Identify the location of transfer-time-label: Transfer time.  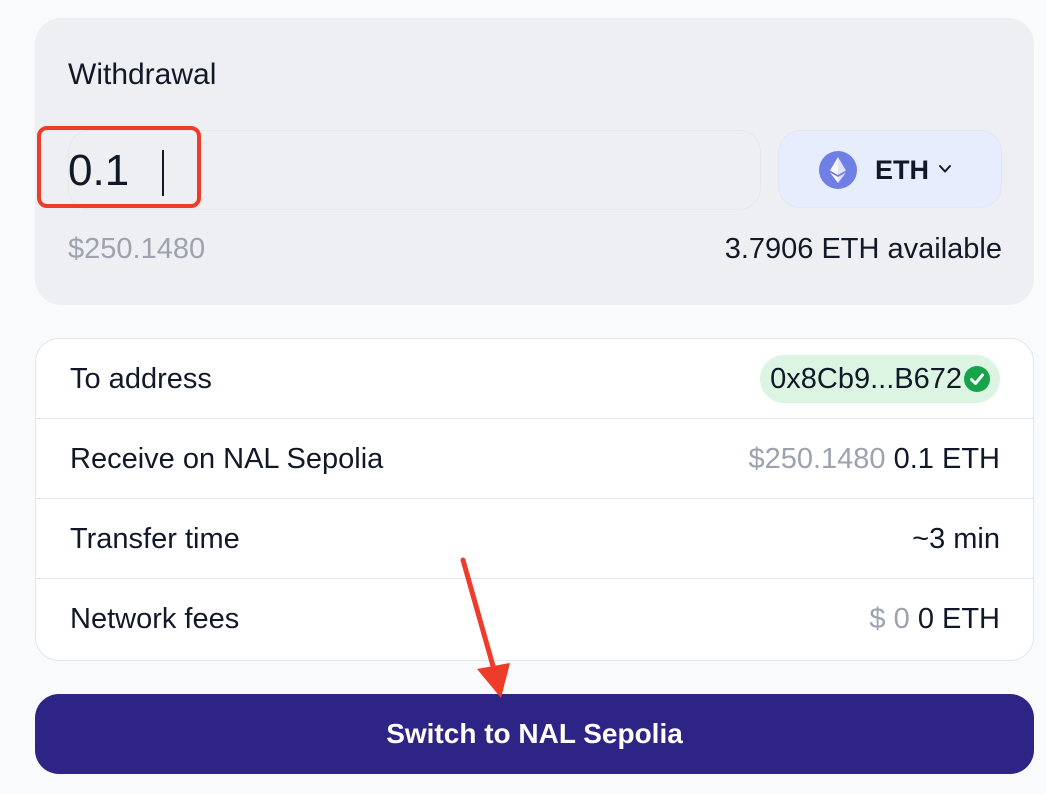
(155, 539).